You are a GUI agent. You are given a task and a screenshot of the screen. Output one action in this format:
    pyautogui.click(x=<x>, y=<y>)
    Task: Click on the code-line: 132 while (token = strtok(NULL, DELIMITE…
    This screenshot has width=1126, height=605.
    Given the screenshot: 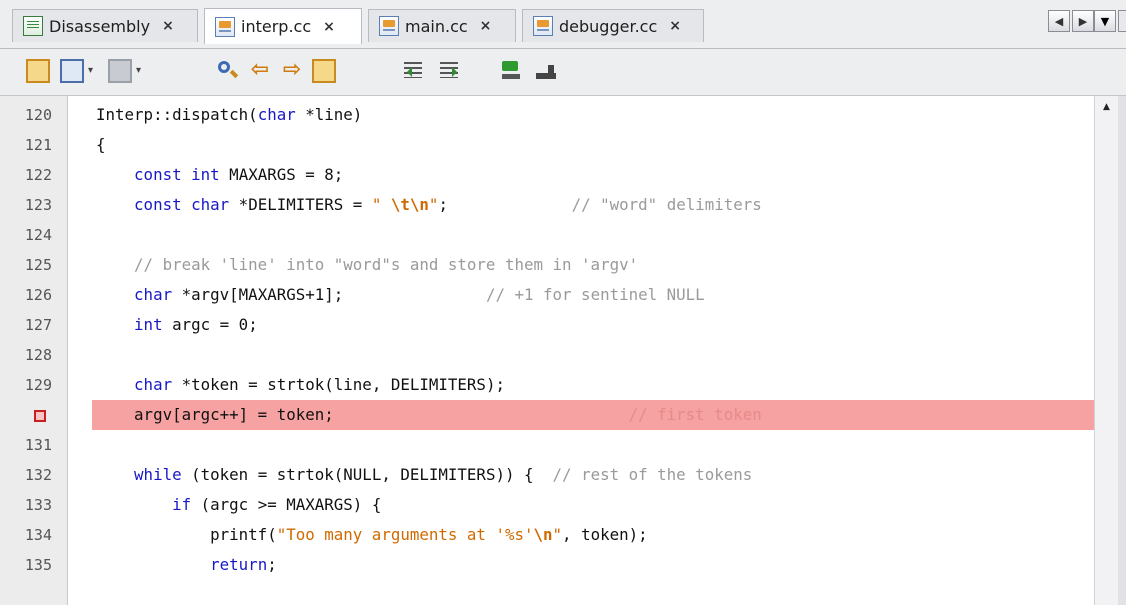 What is the action you would take?
    pyautogui.click(x=547, y=475)
    